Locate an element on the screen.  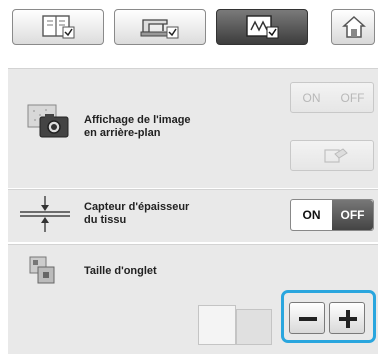
eraser-icon is located at coordinates (336, 155).